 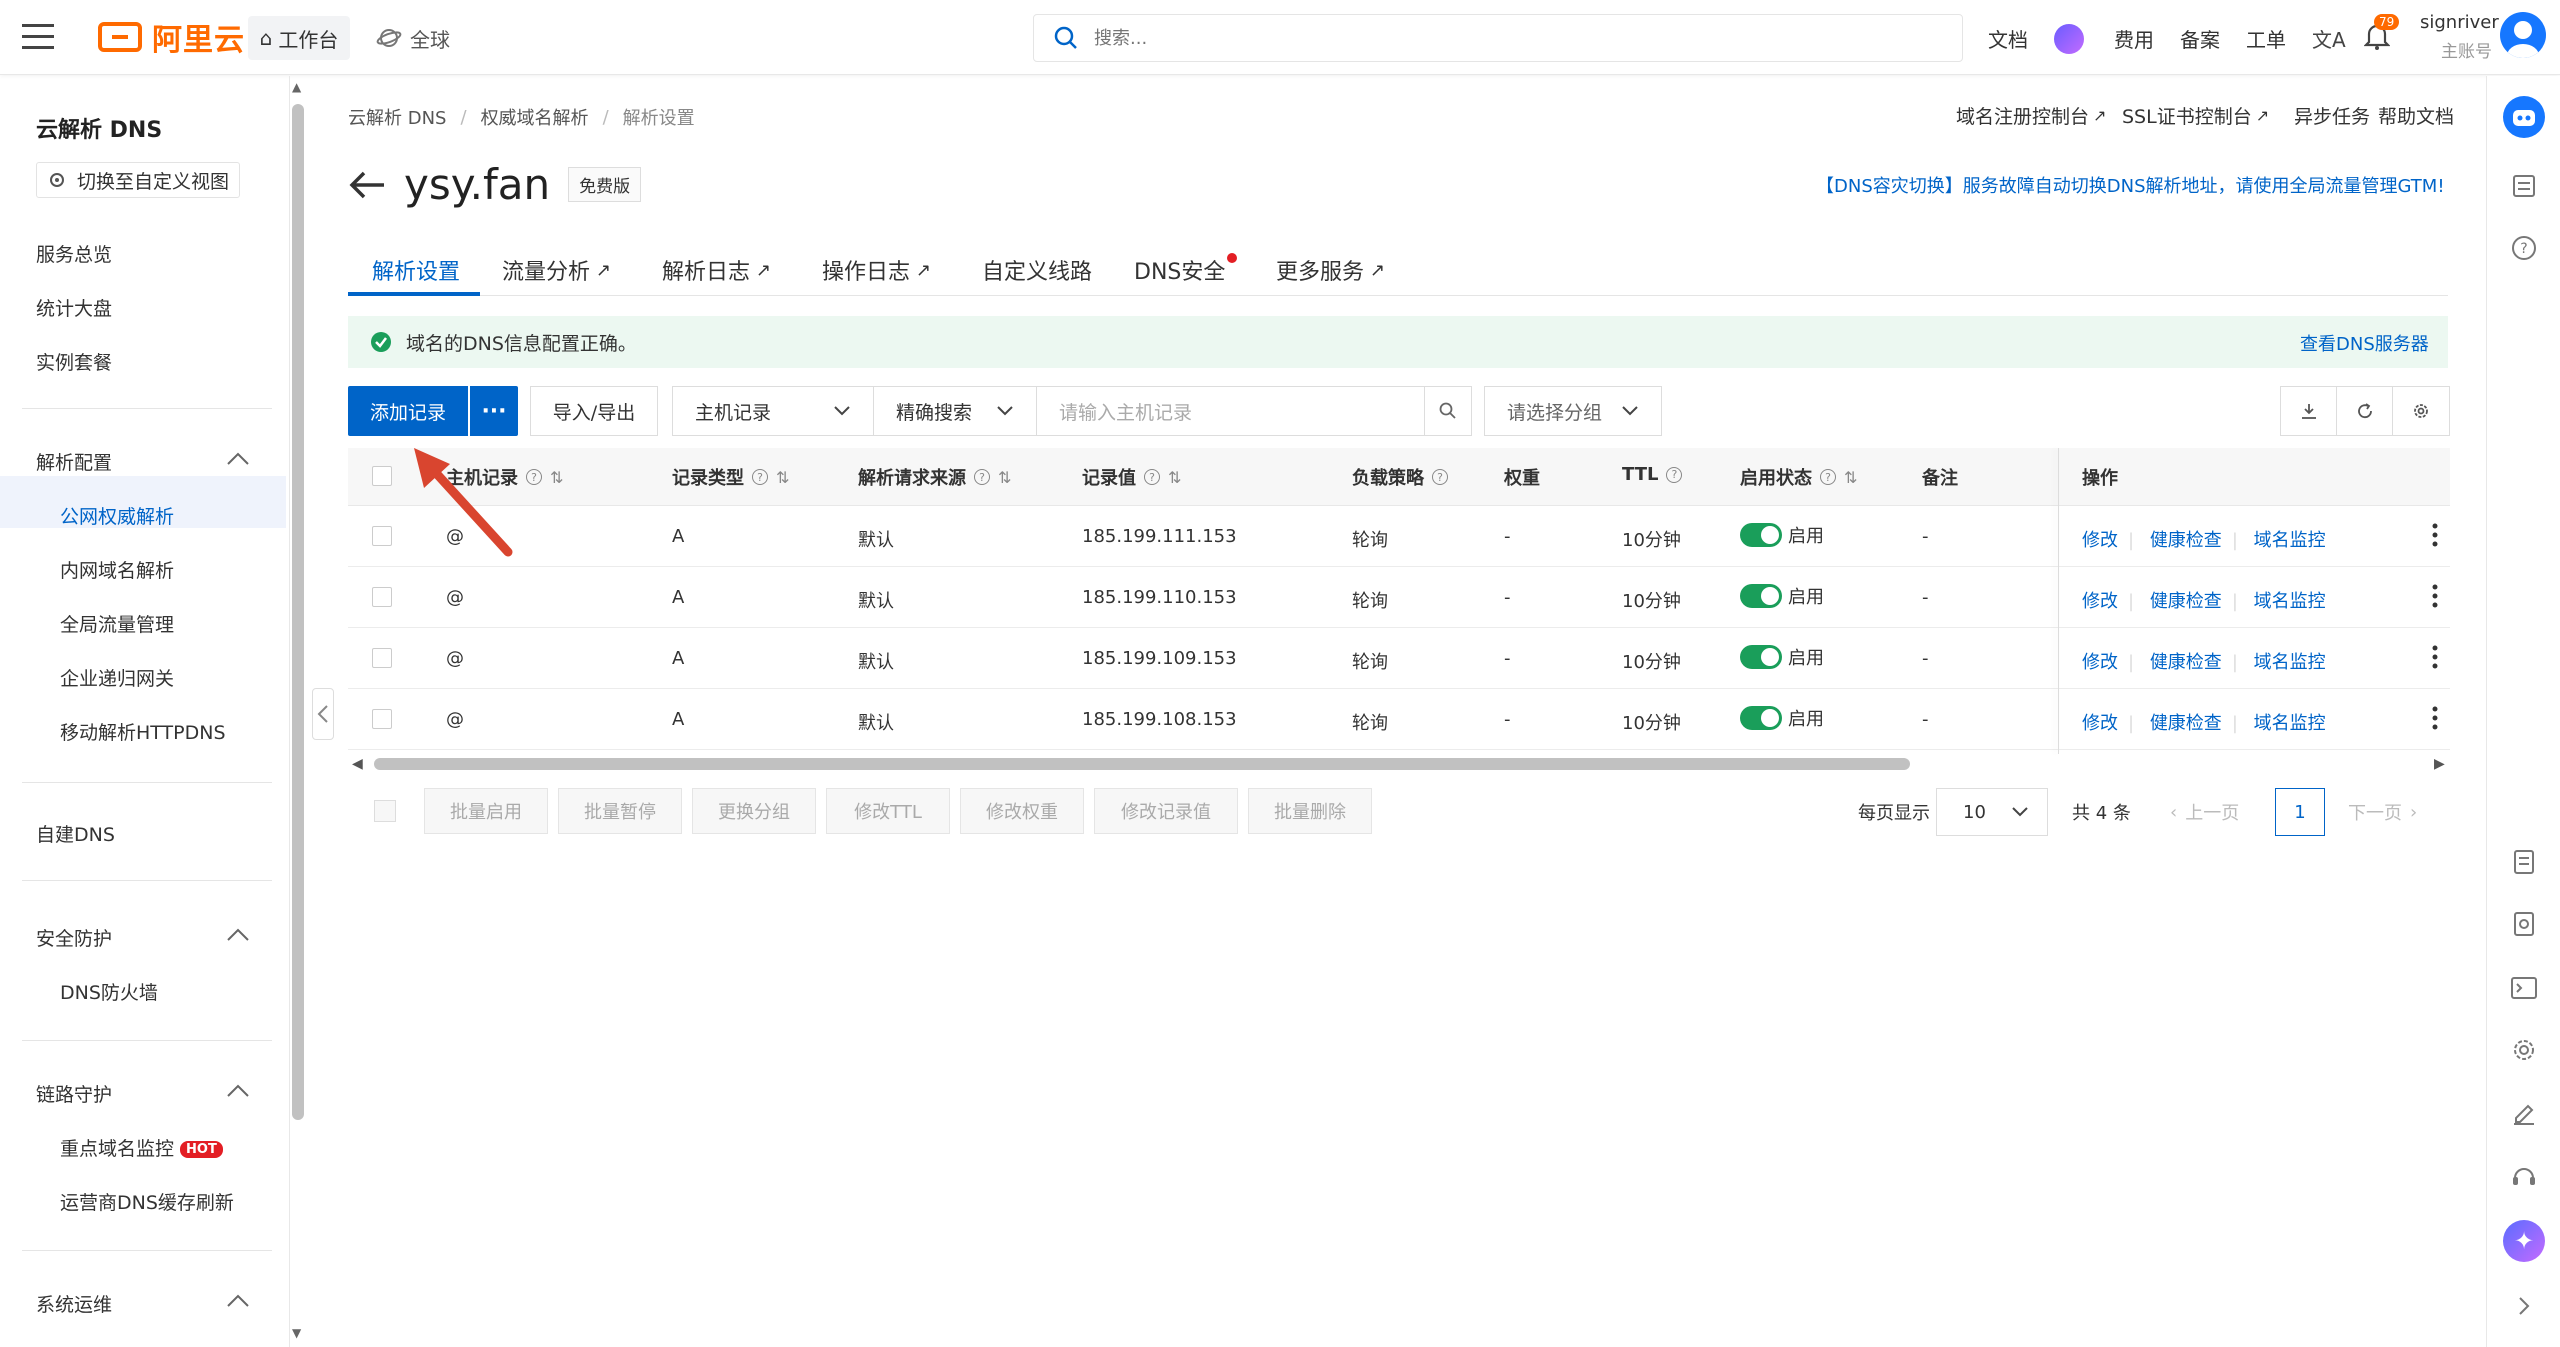 I want to click on view-dns-servers-link: 查看DNS服务器, so click(x=2364, y=343).